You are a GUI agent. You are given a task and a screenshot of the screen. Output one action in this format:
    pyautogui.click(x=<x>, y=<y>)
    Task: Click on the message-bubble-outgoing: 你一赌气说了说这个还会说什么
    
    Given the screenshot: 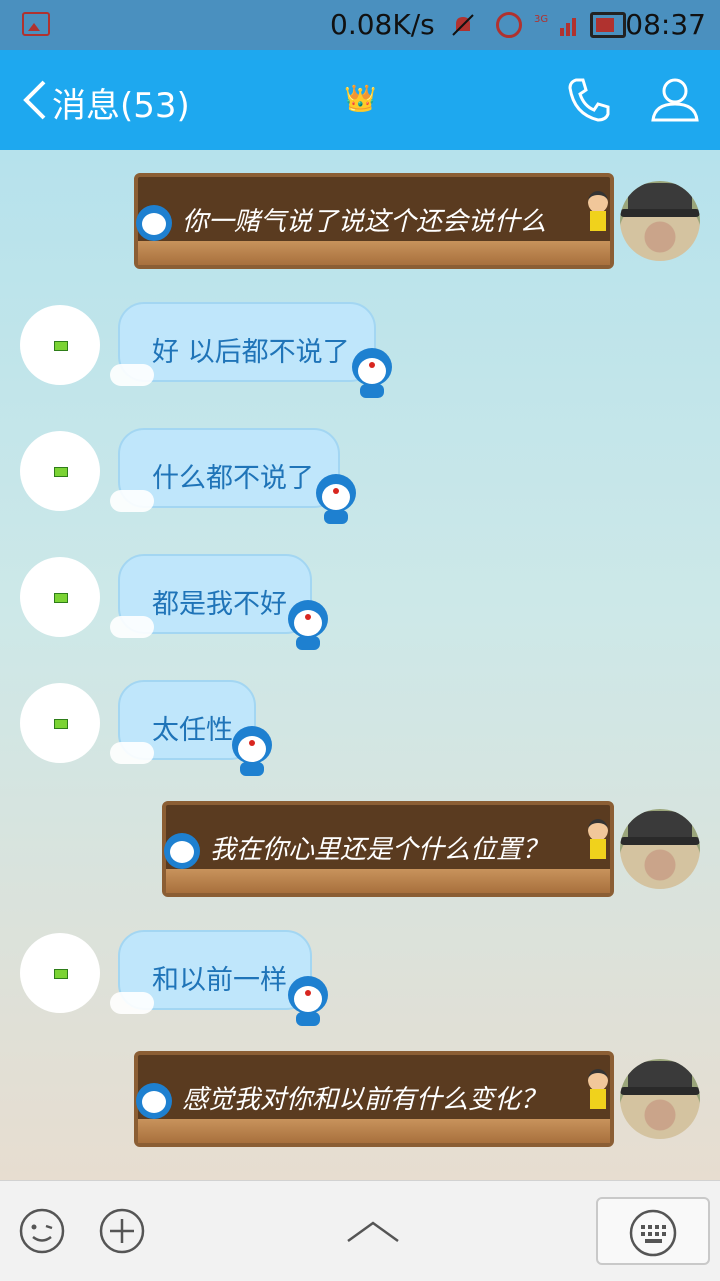 What is the action you would take?
    pyautogui.click(x=374, y=221)
    